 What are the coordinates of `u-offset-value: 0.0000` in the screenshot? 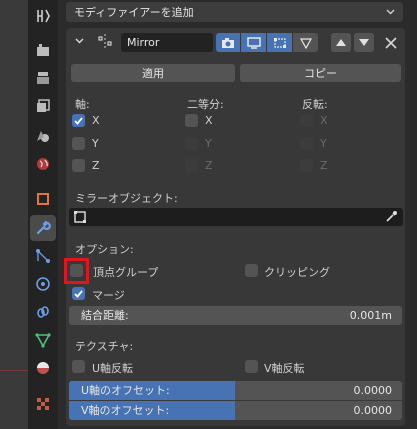 It's located at (373, 390).